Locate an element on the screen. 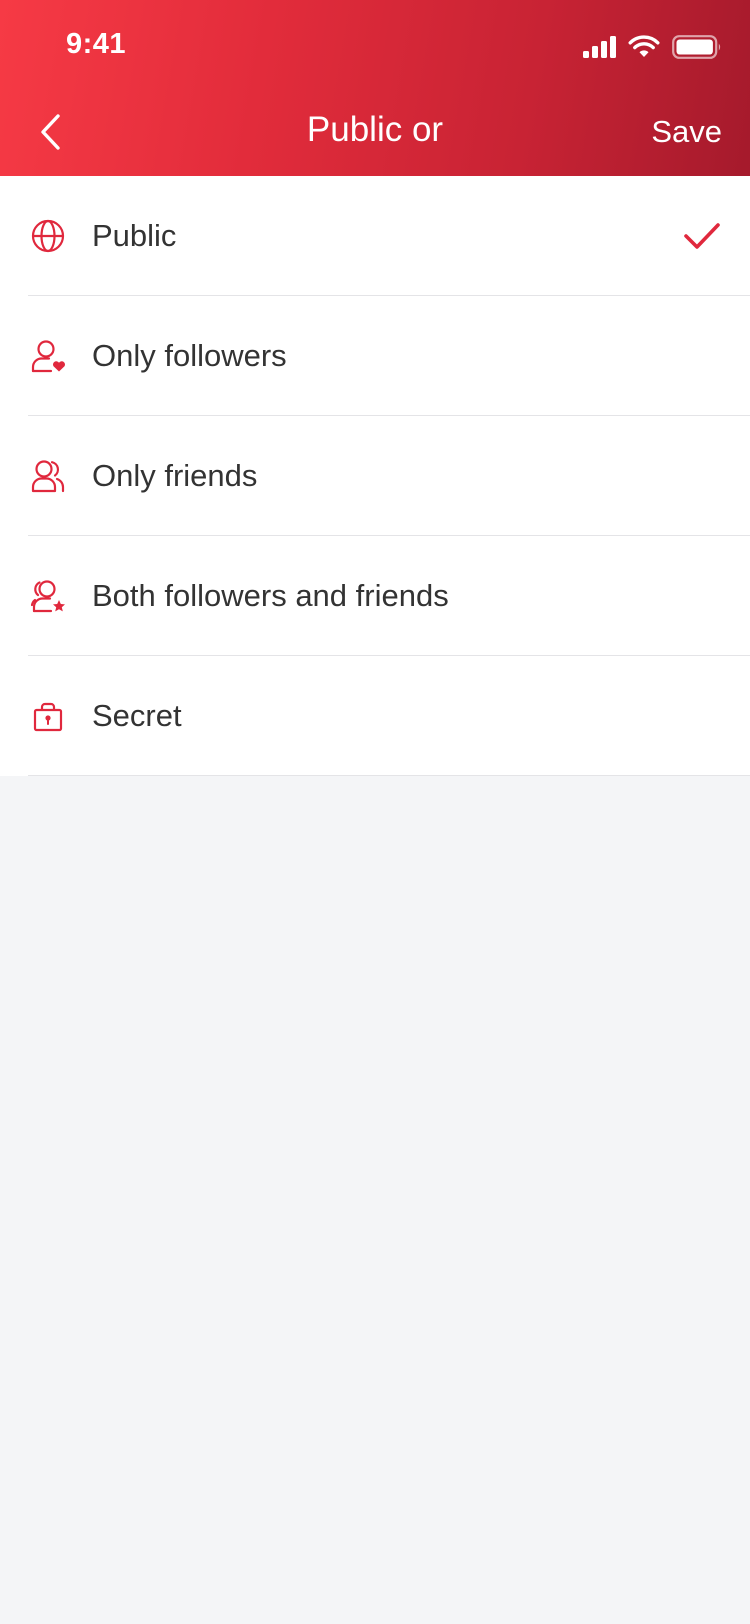  option-label: Only followers is located at coordinates (189, 355).